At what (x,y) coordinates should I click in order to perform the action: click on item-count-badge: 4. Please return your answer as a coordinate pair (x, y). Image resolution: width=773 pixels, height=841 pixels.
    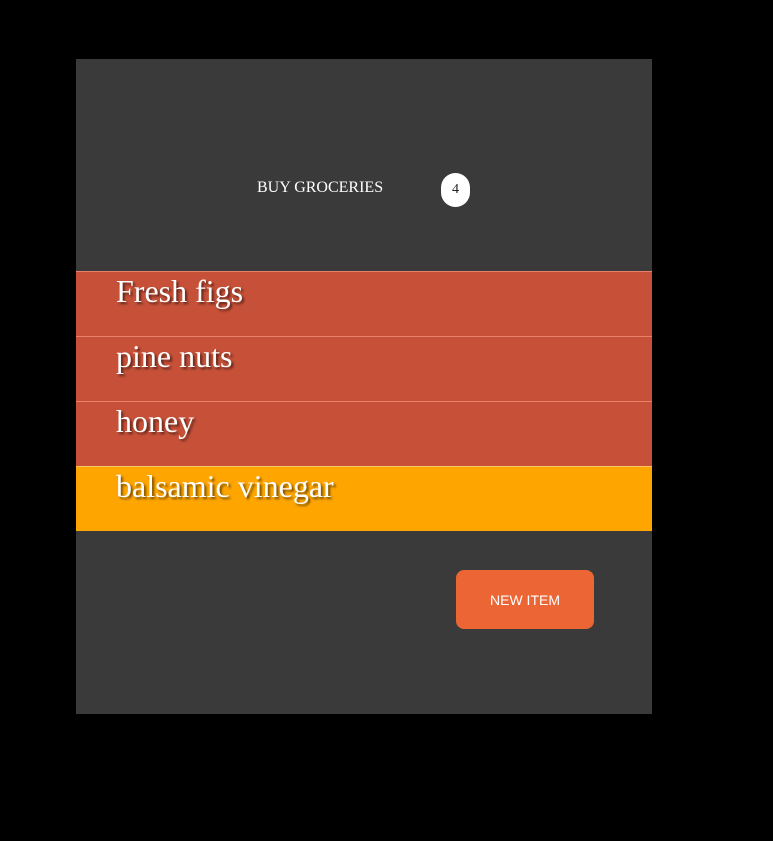
    Looking at the image, I should click on (455, 190).